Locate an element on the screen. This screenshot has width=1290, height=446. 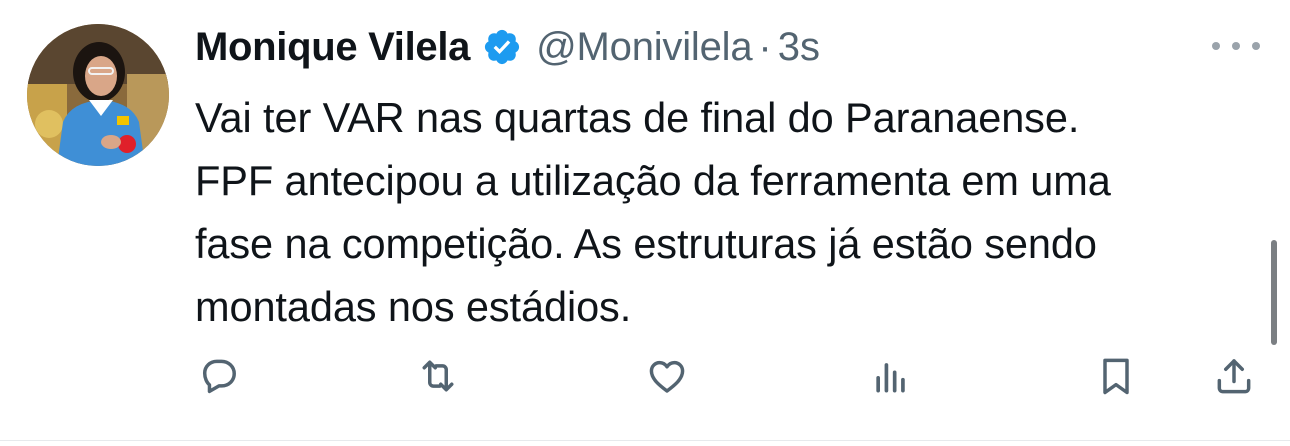
retweet-icon is located at coordinates (438, 376).